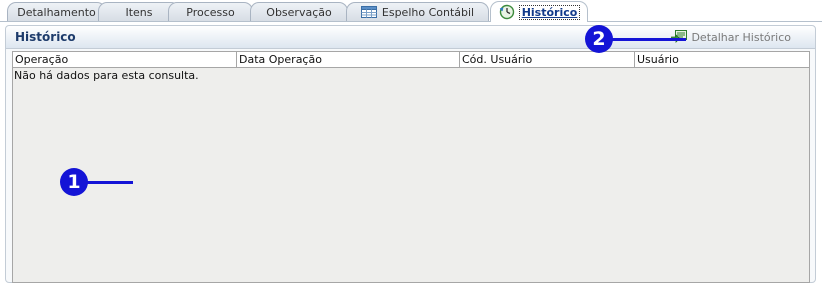 This screenshot has width=822, height=290. What do you see at coordinates (368, 12) in the screenshot?
I see `table-icon` at bounding box center [368, 12].